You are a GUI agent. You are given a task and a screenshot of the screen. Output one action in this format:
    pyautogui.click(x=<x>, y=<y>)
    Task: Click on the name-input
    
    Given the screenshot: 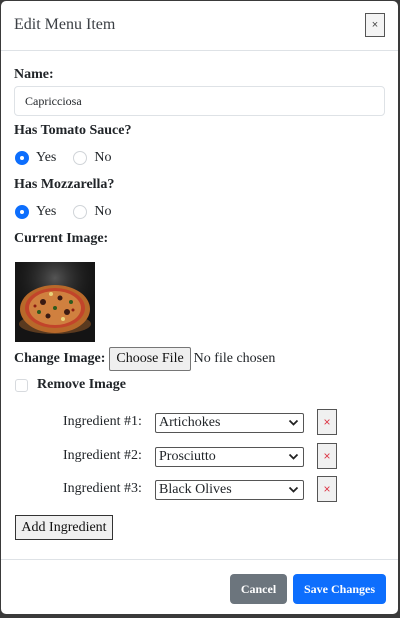 What is the action you would take?
    pyautogui.click(x=199, y=101)
    